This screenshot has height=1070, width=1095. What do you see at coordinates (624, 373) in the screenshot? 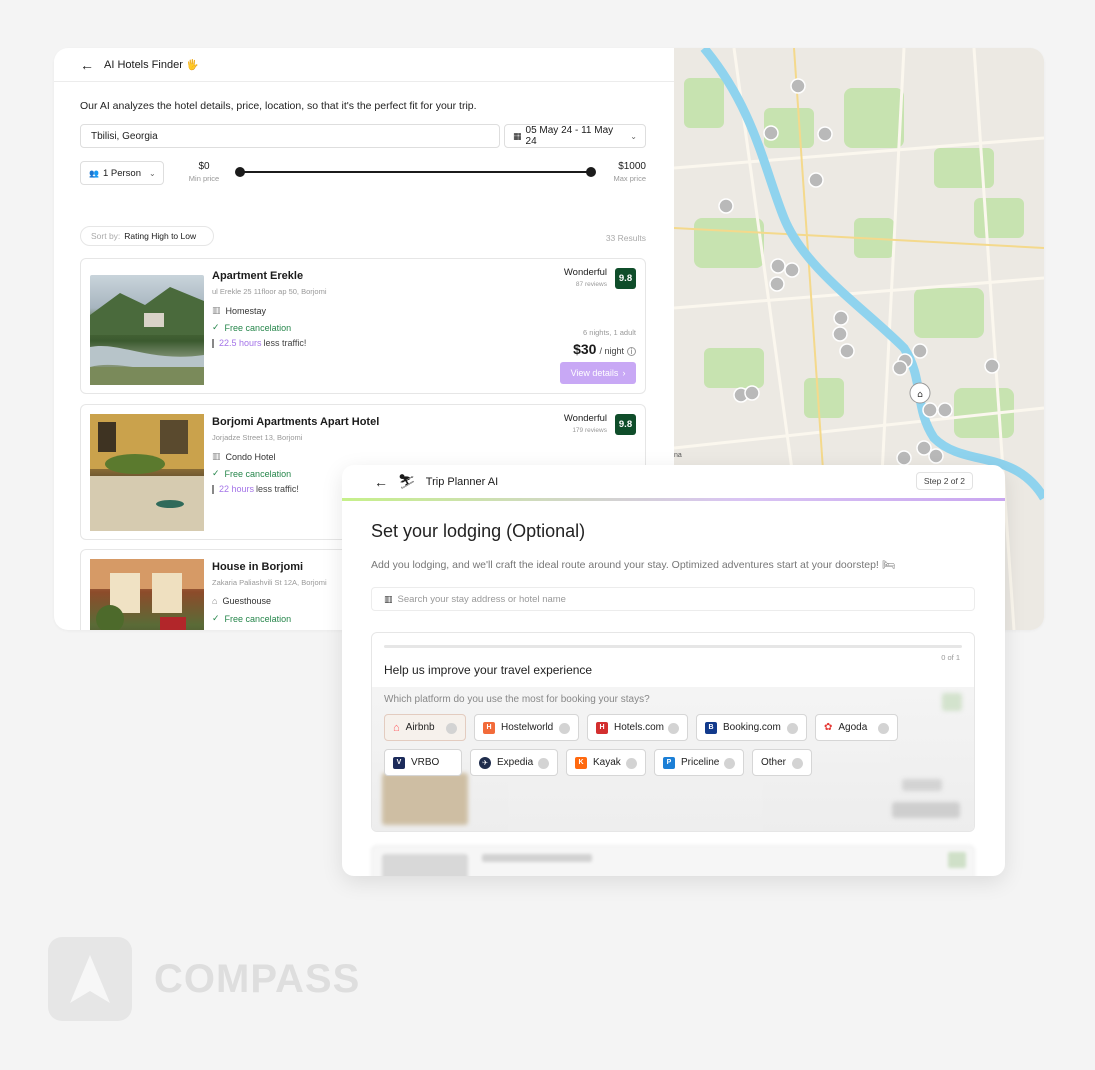
I see `chevron-right-icon: ›` at bounding box center [624, 373].